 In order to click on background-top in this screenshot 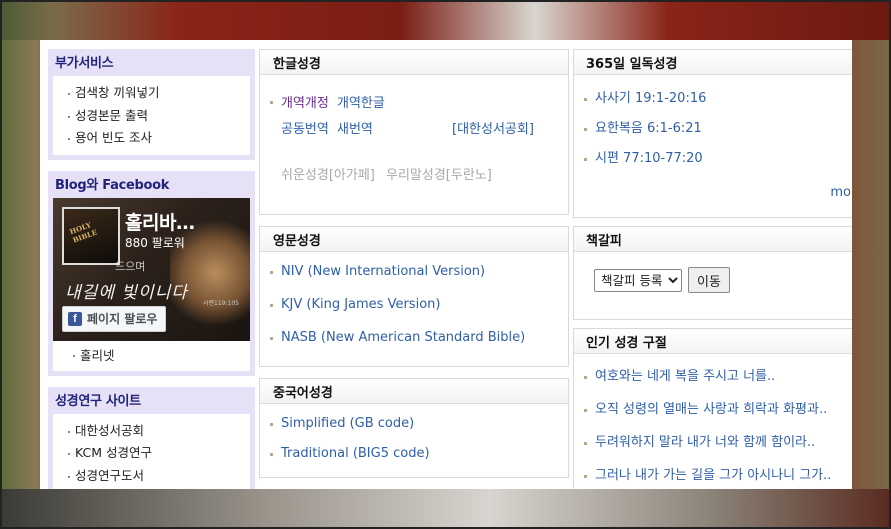, I will do `click(445, 20)`.